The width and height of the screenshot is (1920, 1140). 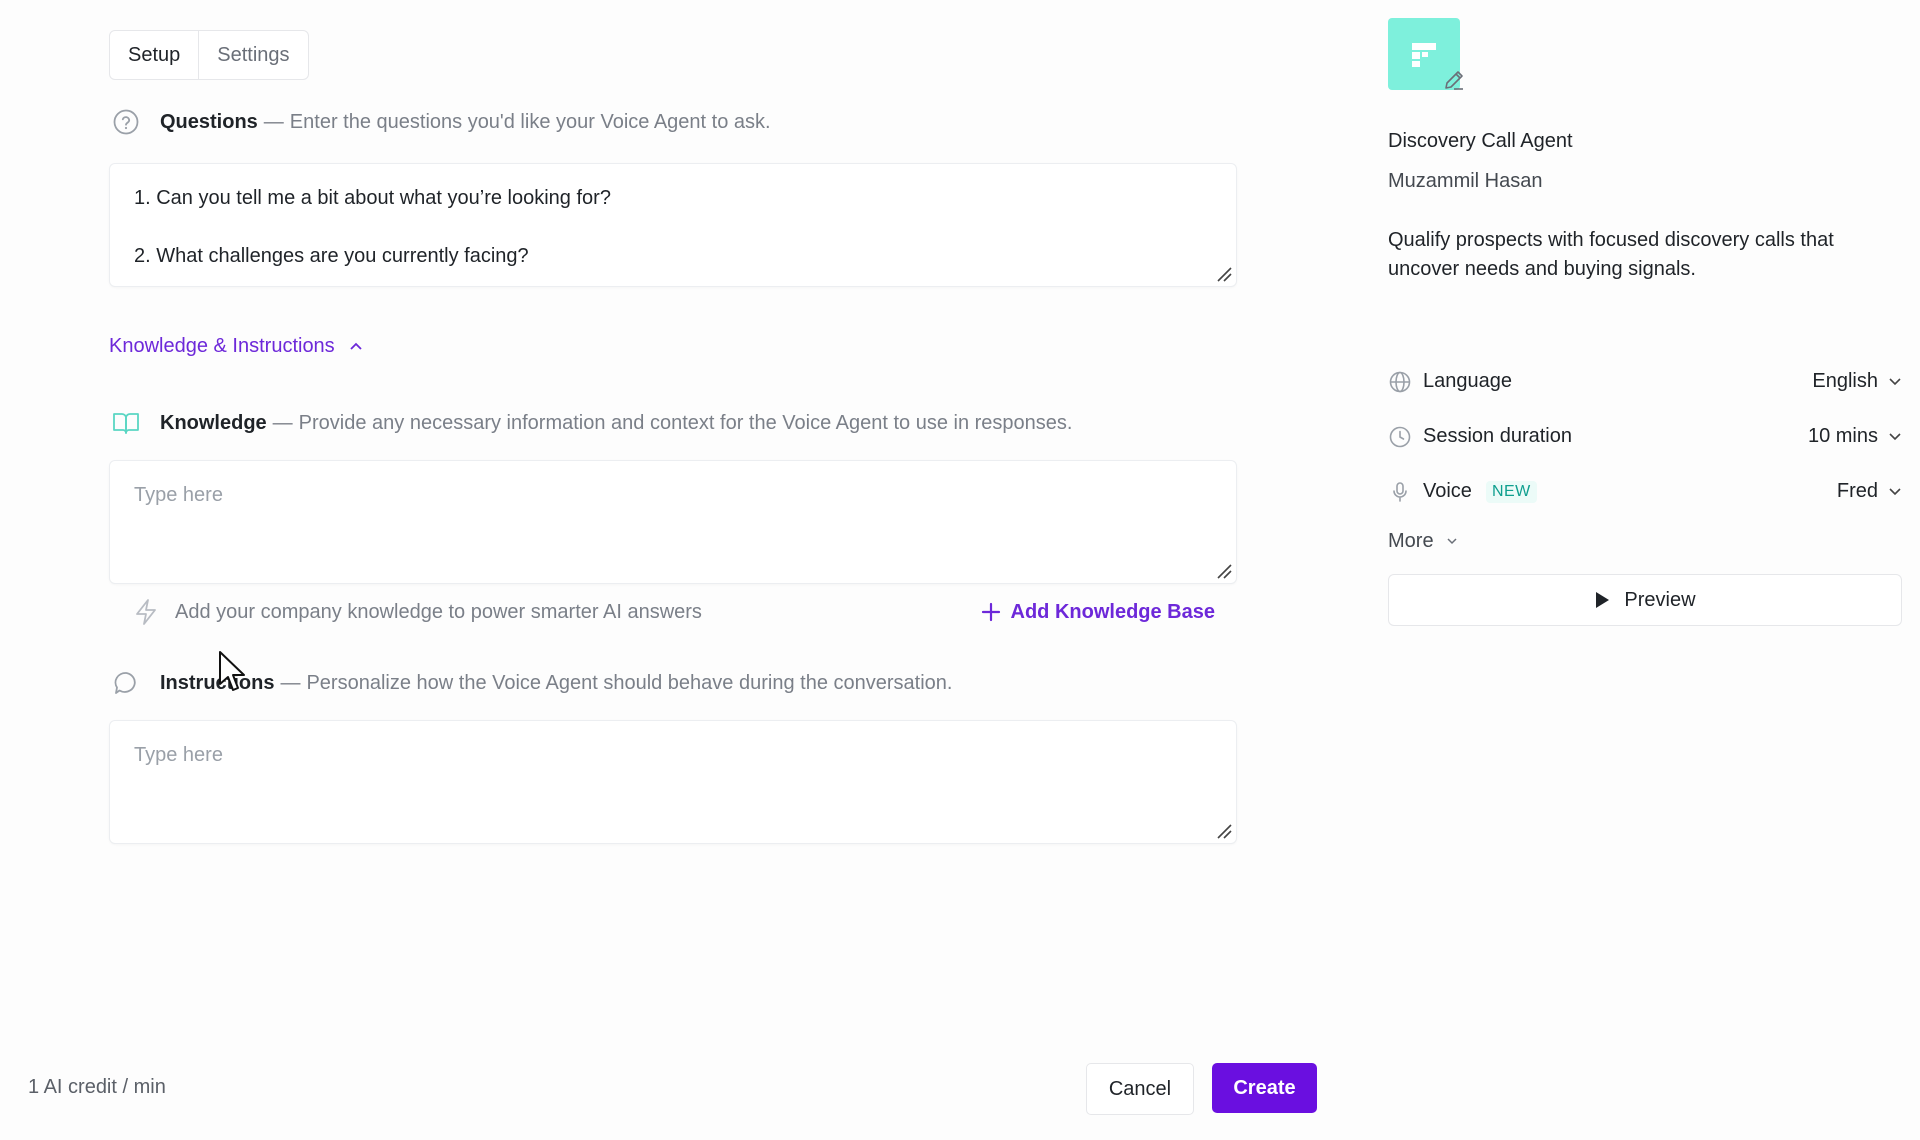 I want to click on preview-button: Preview, so click(x=1645, y=600).